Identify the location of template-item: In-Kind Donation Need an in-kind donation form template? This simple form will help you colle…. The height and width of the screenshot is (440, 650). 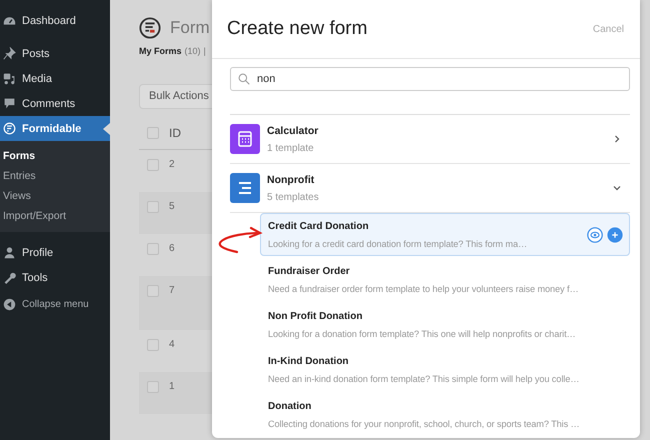
(445, 369).